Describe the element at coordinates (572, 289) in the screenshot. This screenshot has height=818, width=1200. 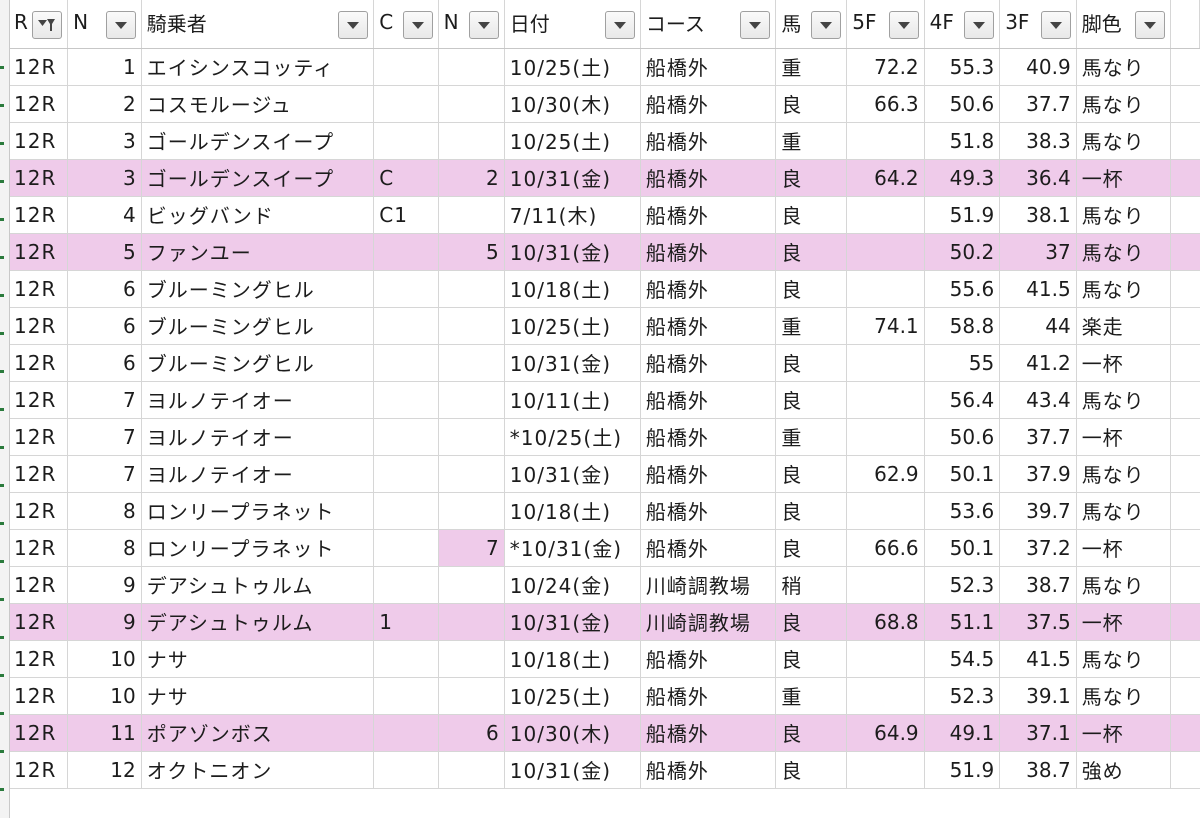
I see `cell-date: 10/18(土)` at that location.